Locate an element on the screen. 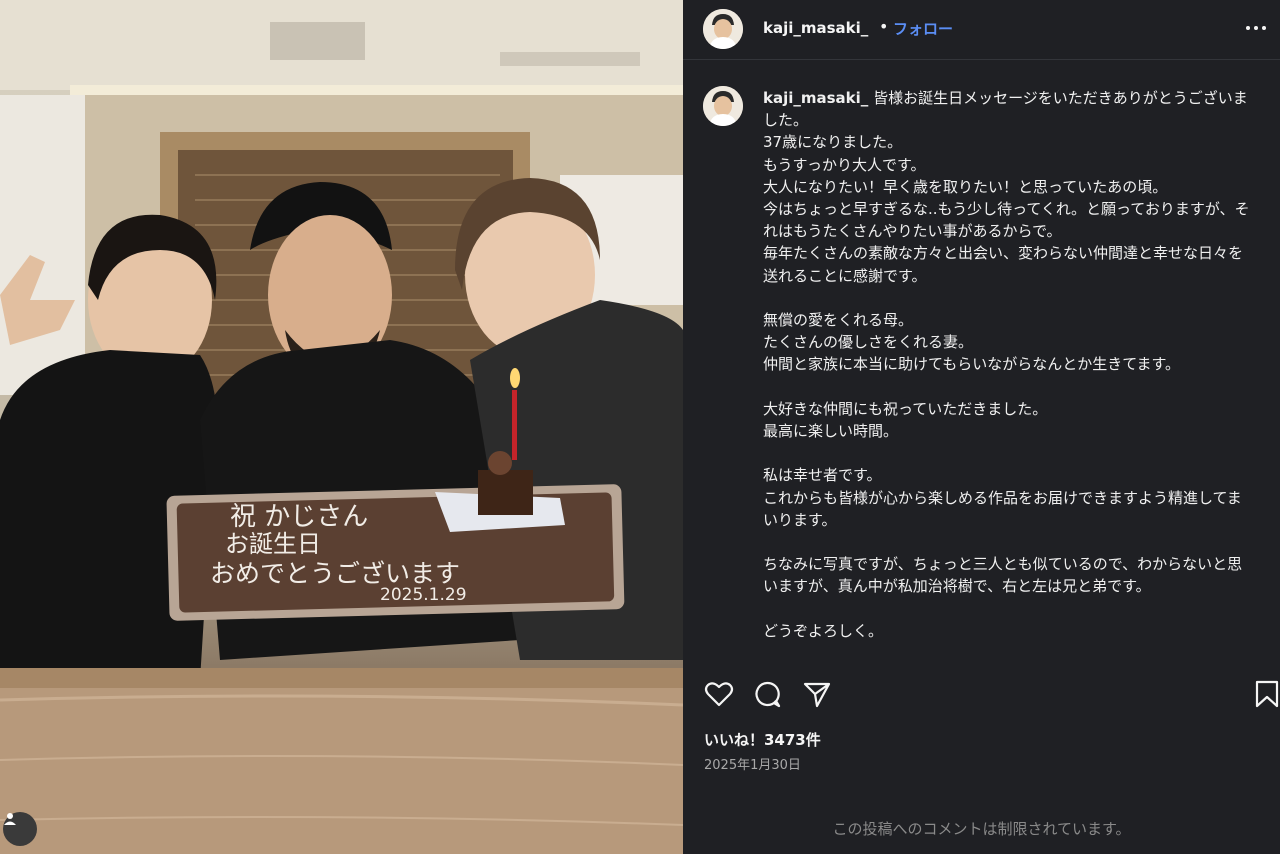  share-button is located at coordinates (817, 695).